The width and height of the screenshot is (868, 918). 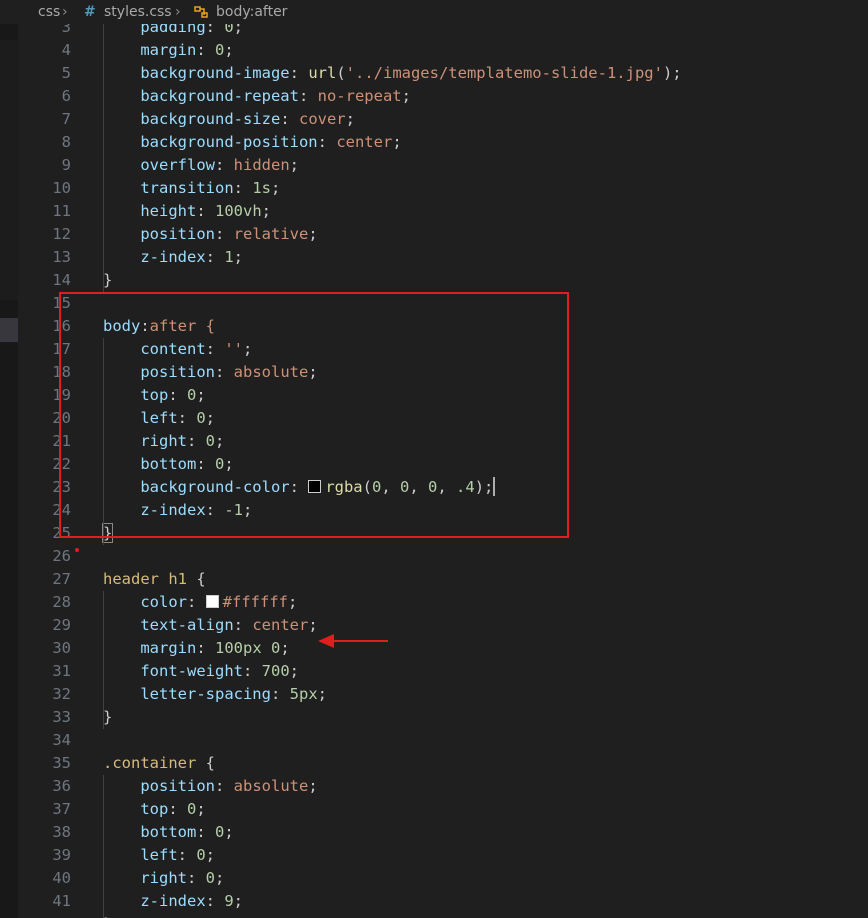 What do you see at coordinates (434, 855) in the screenshot?
I see `code-line: 39 left: 0;` at bounding box center [434, 855].